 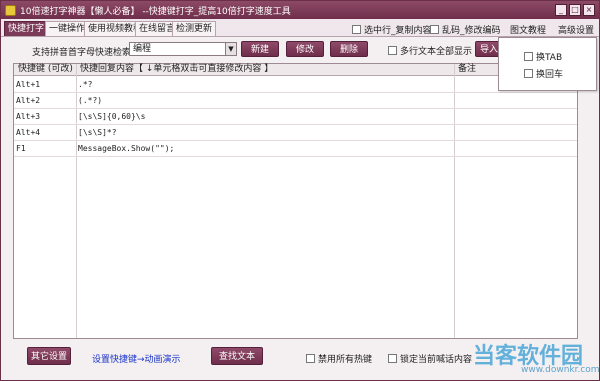 What do you see at coordinates (560, 370) in the screenshot?
I see `watermark-url: www.downkr.com` at bounding box center [560, 370].